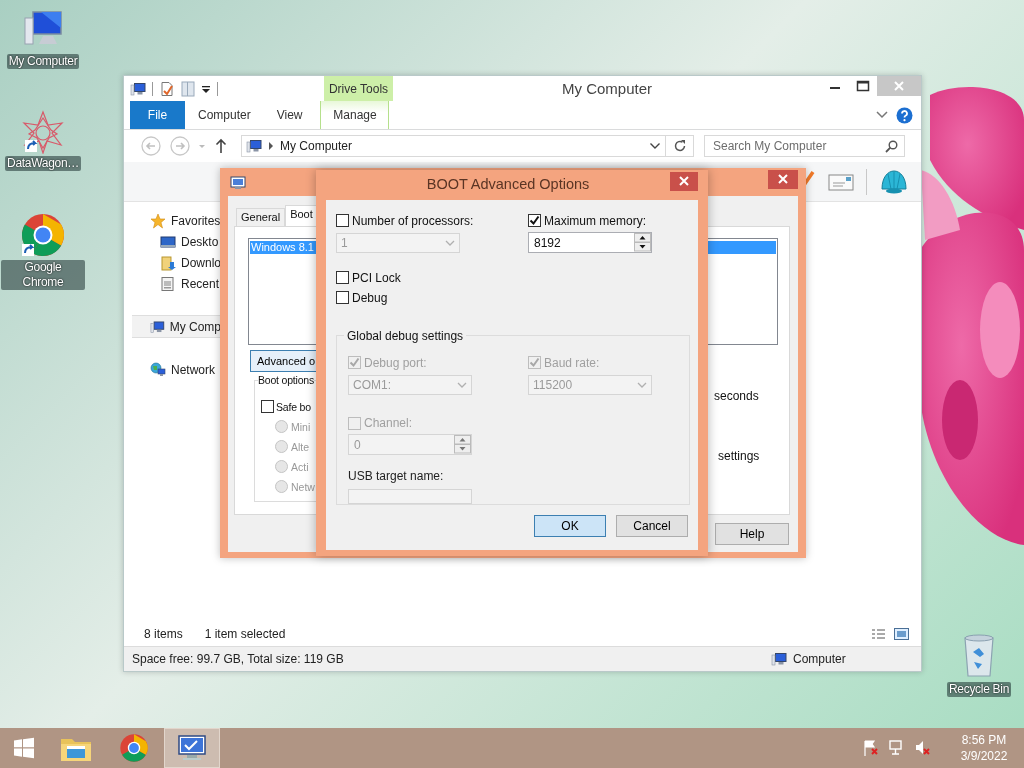  Describe the element at coordinates (739, 456) in the screenshot. I see `checkbox-label: settings` at that location.